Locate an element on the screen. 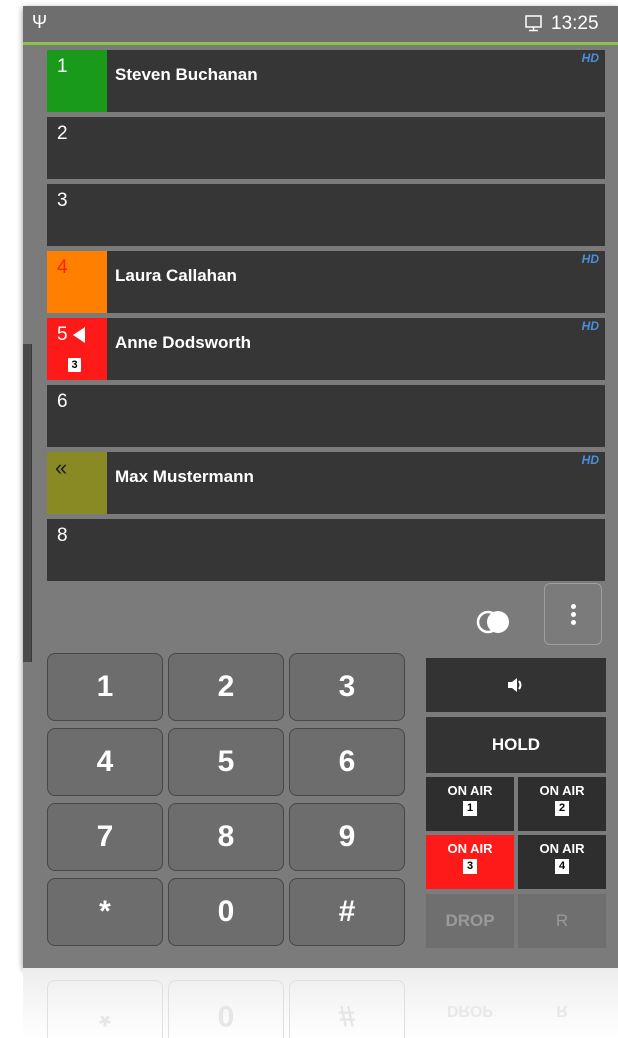 The image size is (618, 1038). key-3: 3 is located at coordinates (347, 687).